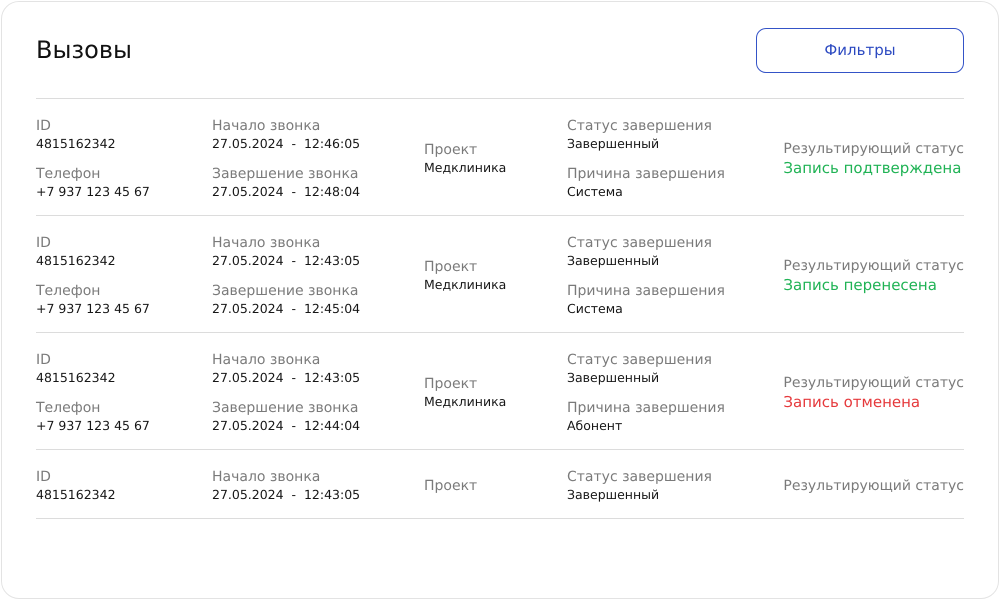 This screenshot has width=1000, height=600. Describe the element at coordinates (852, 401) in the screenshot. I see `result-status: Запись отменена` at that location.